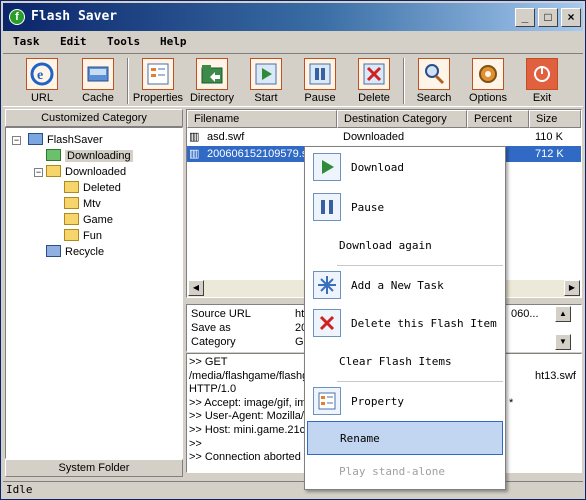 Image resolution: width=586 pixels, height=500 pixels. What do you see at coordinates (26, 41) in the screenshot?
I see `menu-task: Task` at bounding box center [26, 41].